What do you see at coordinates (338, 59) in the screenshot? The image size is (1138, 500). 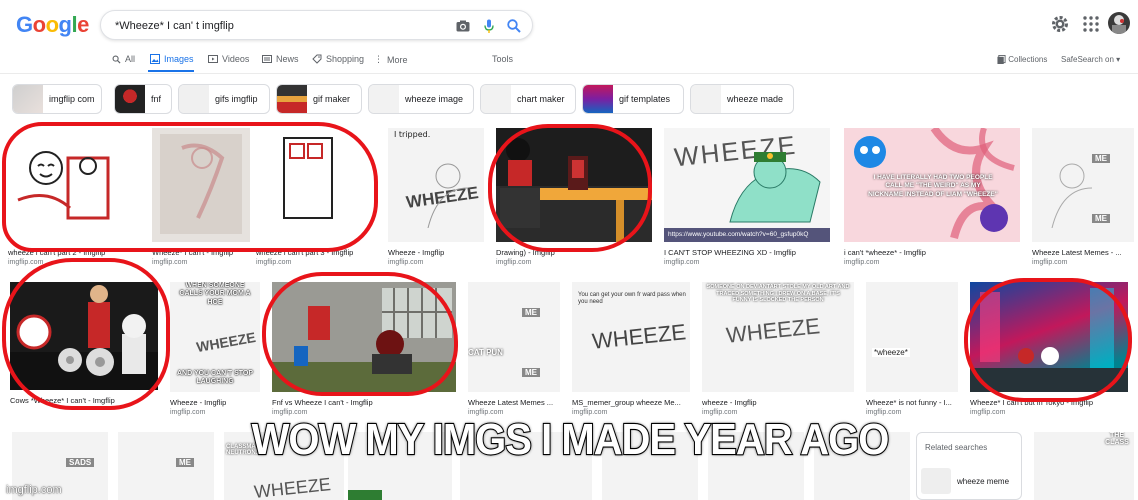 I see `tab-shopping: Shopping` at bounding box center [338, 59].